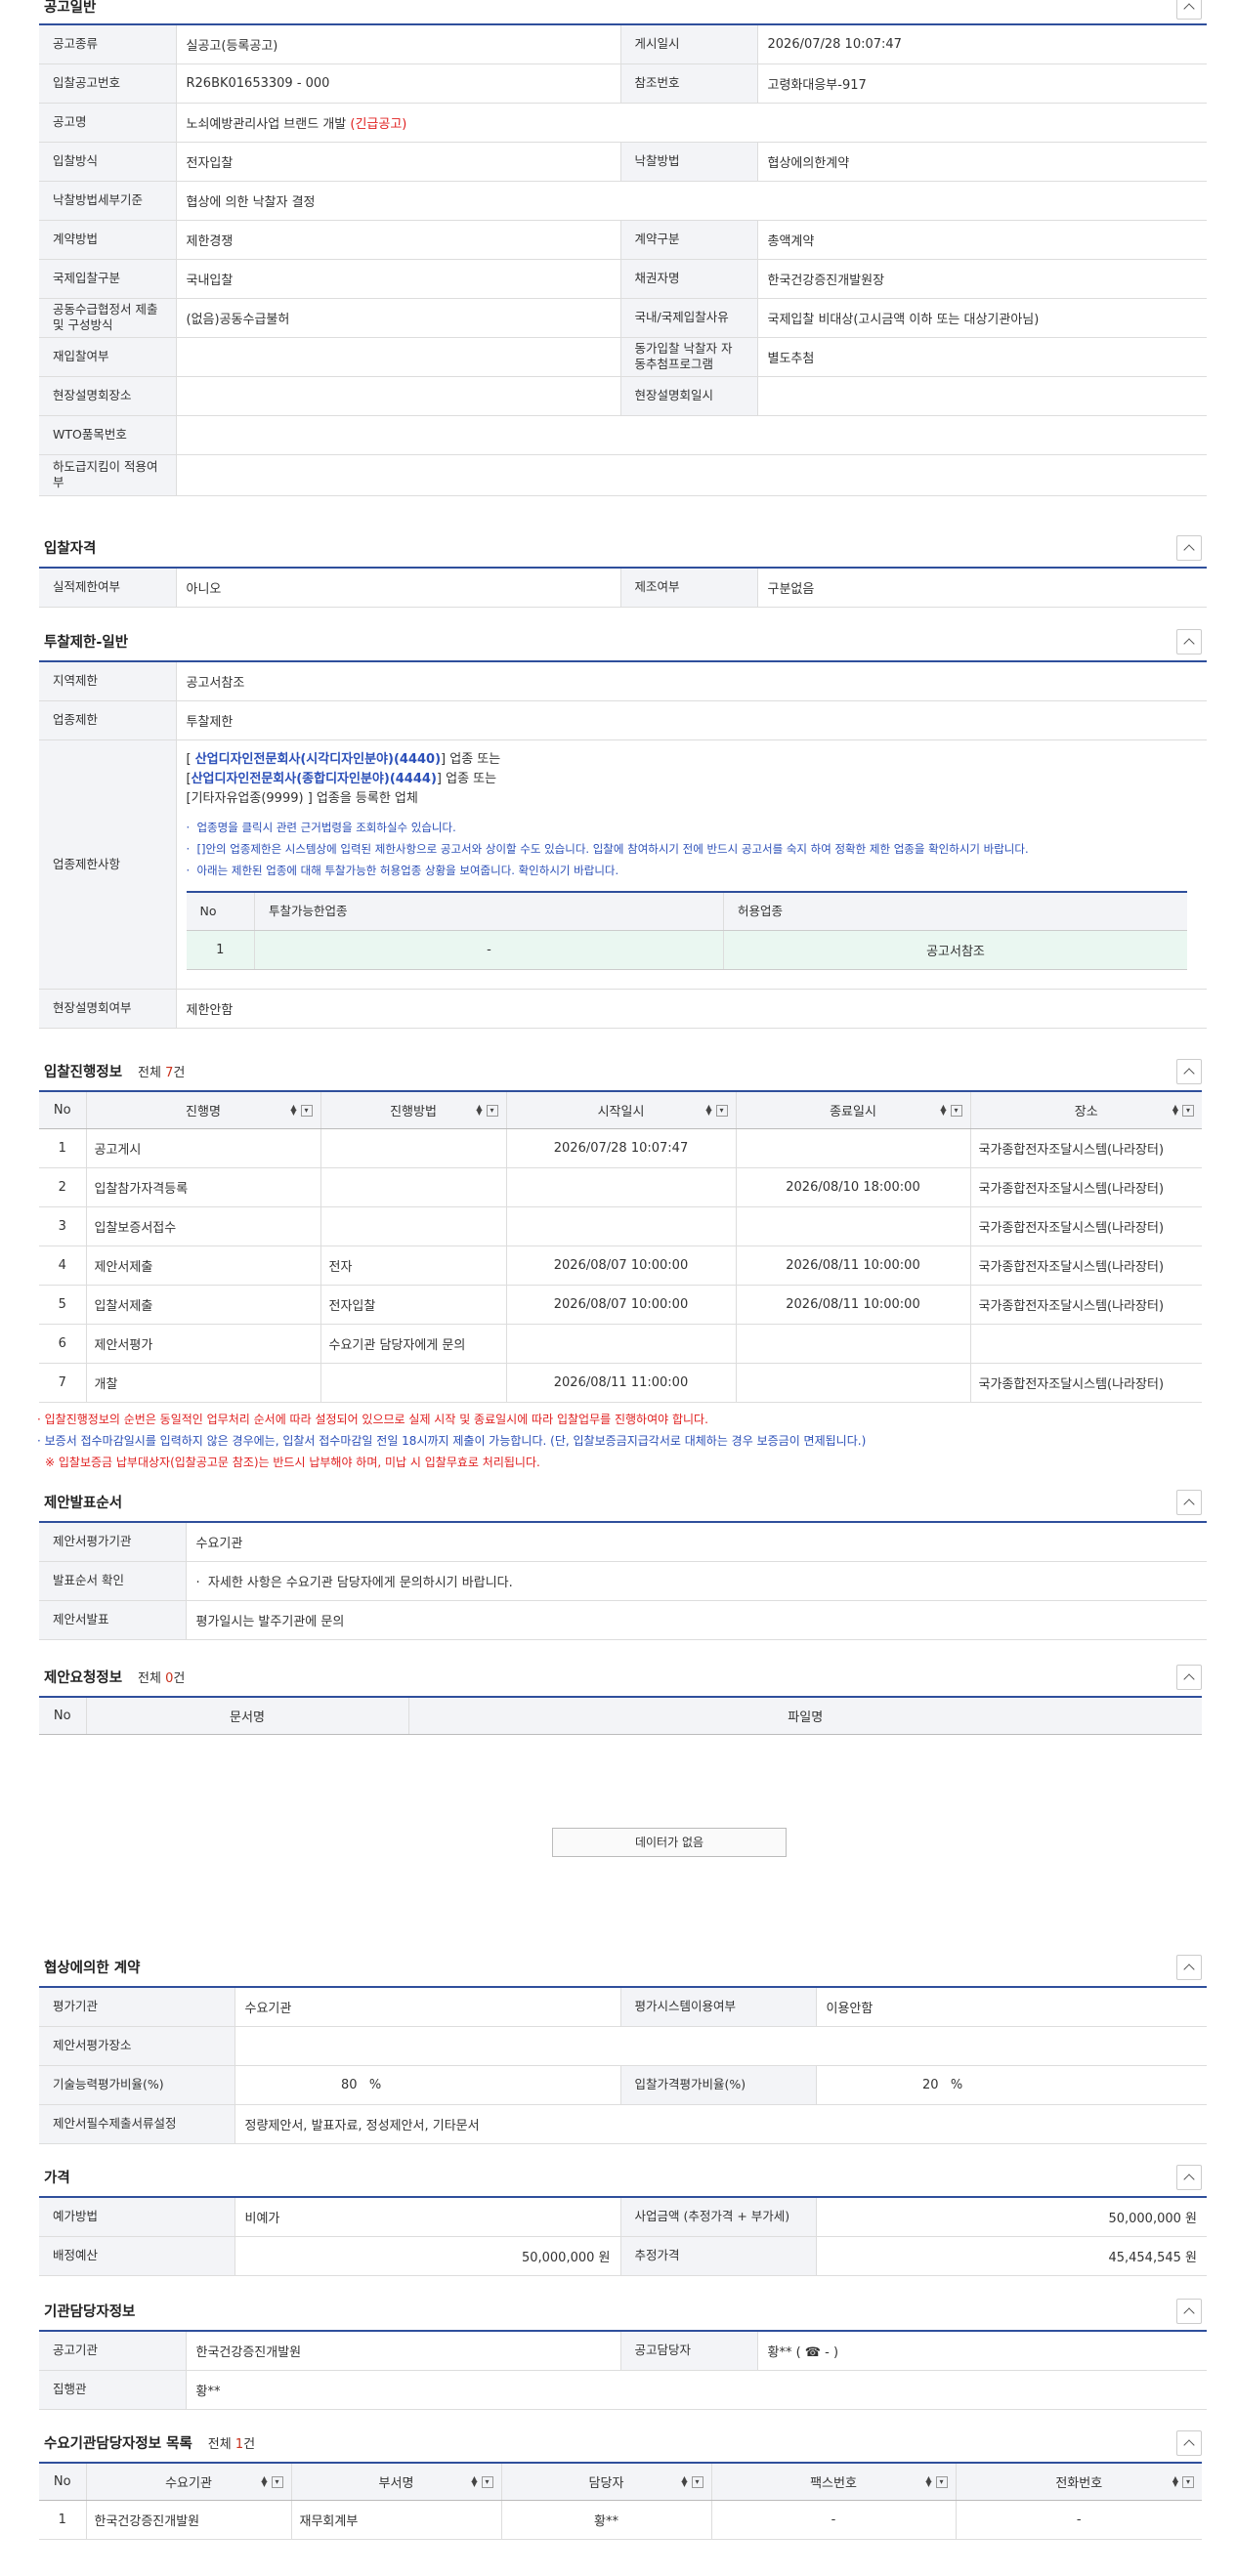 The width and height of the screenshot is (1236, 2576). I want to click on column-header: 파일명, so click(805, 1716).